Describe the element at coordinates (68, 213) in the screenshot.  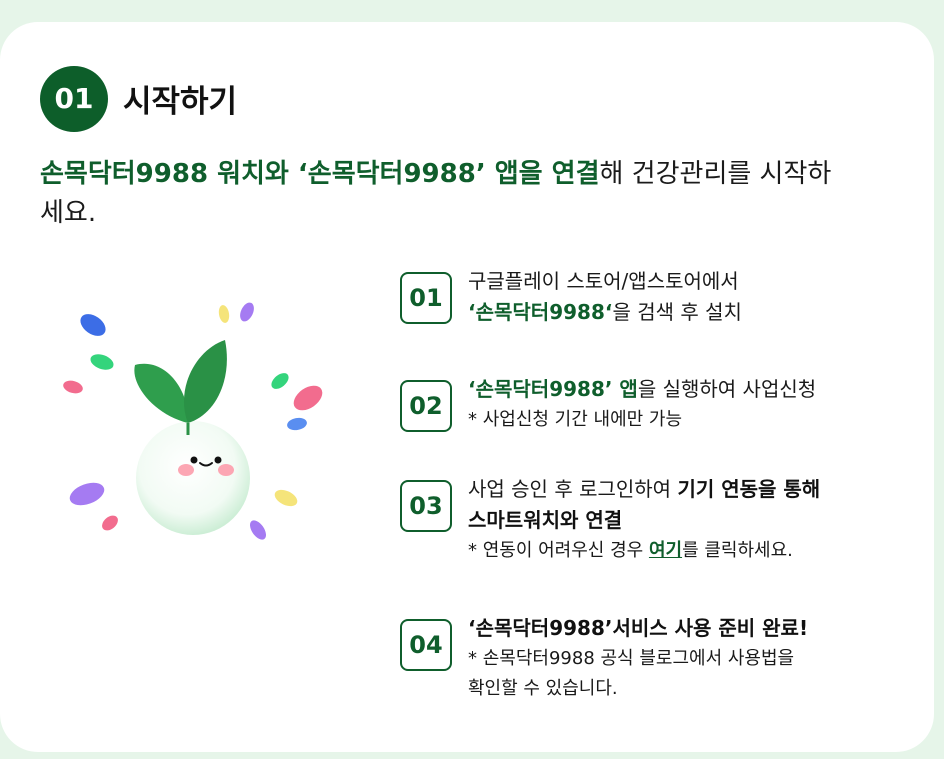
I see `intro-line2: 세요.` at that location.